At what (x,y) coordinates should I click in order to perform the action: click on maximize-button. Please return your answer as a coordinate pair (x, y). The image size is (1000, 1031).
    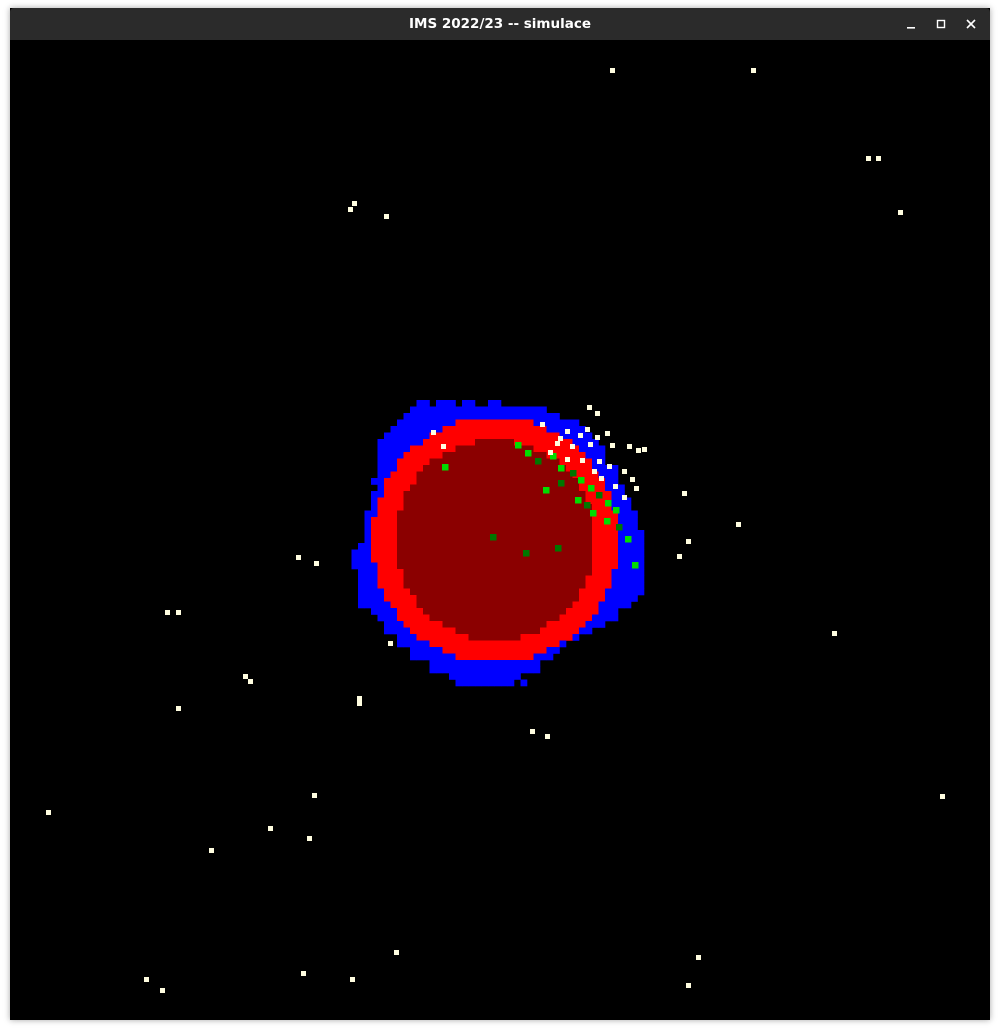
    Looking at the image, I should click on (941, 24).